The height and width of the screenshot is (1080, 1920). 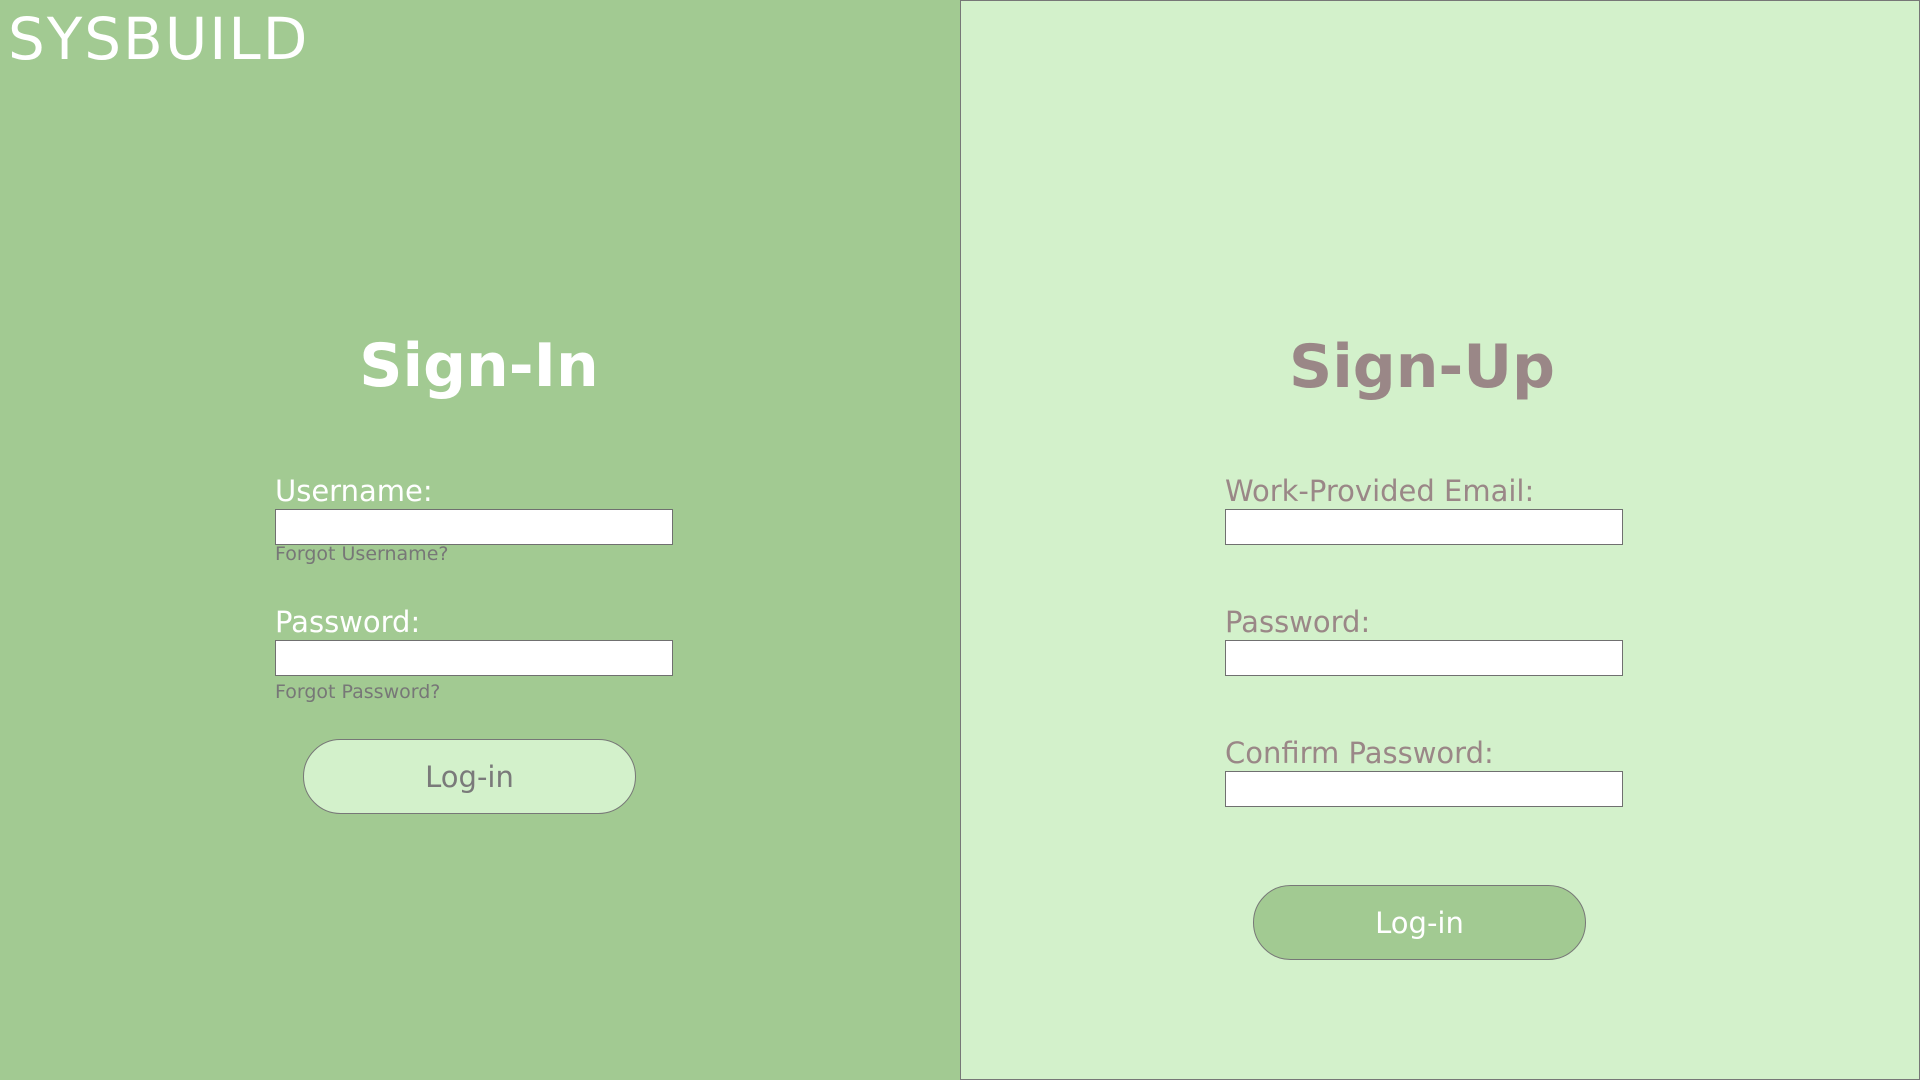 What do you see at coordinates (1380, 491) in the screenshot?
I see `work-email-label: Work-Provided Email:` at bounding box center [1380, 491].